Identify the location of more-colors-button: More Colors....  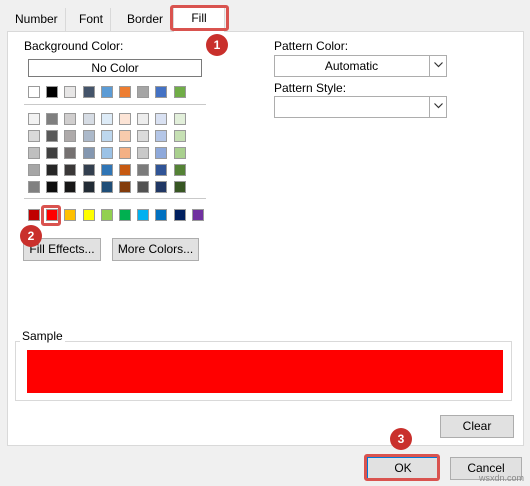
(155, 249).